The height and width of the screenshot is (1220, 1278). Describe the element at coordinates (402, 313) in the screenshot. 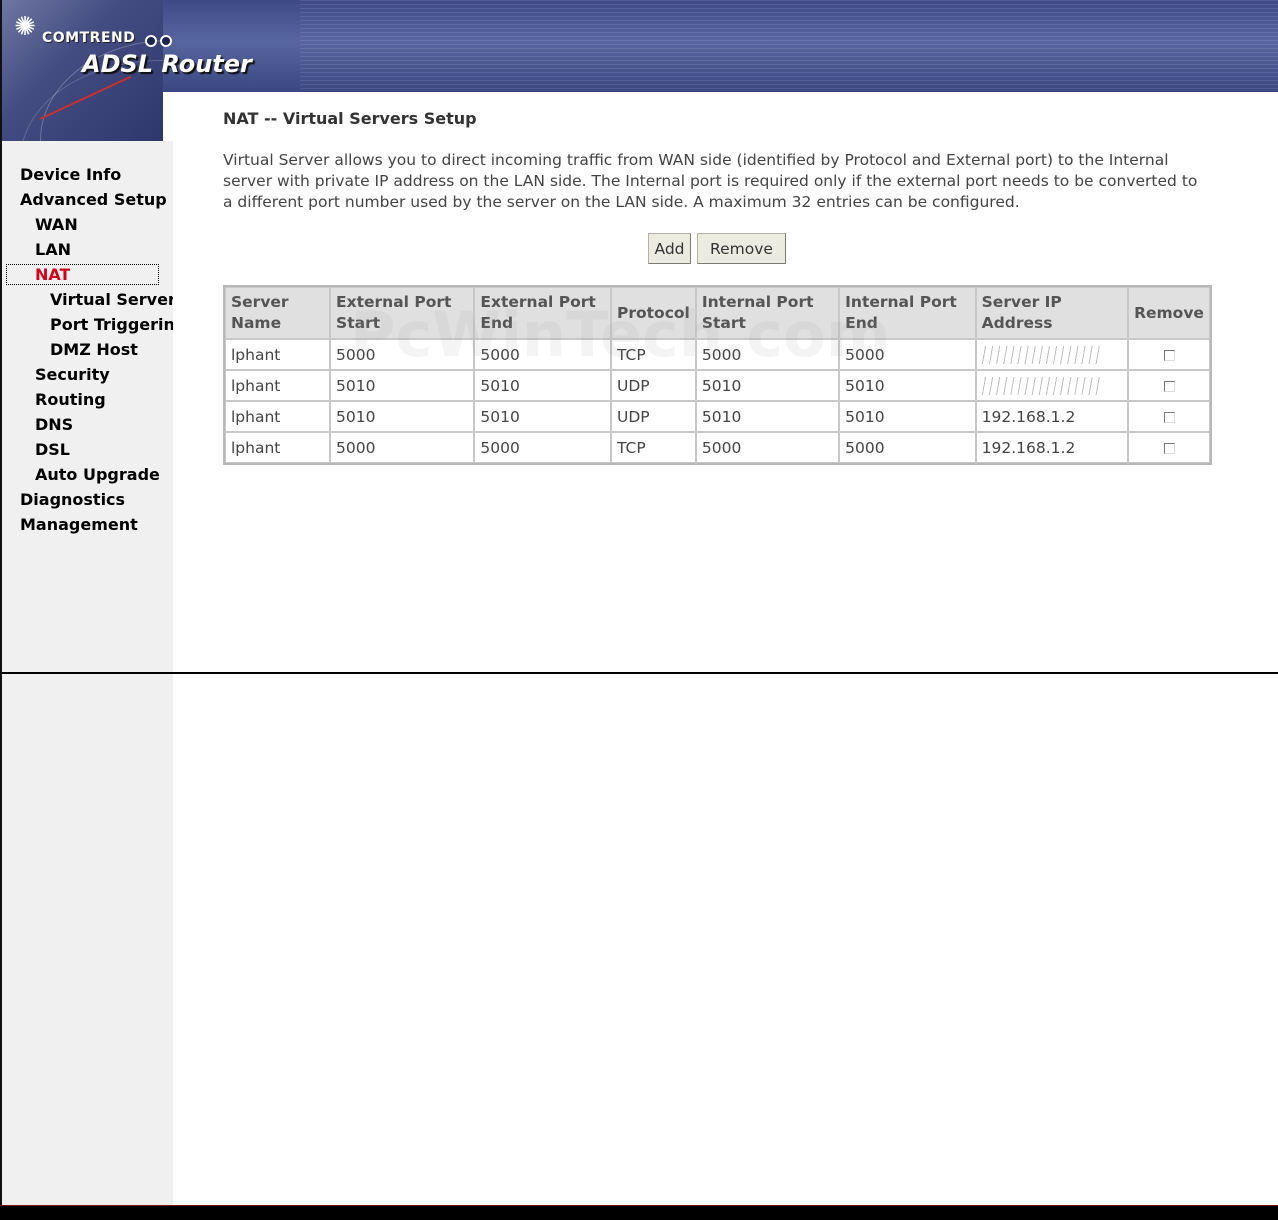

I see `column-header: External Port Start` at that location.